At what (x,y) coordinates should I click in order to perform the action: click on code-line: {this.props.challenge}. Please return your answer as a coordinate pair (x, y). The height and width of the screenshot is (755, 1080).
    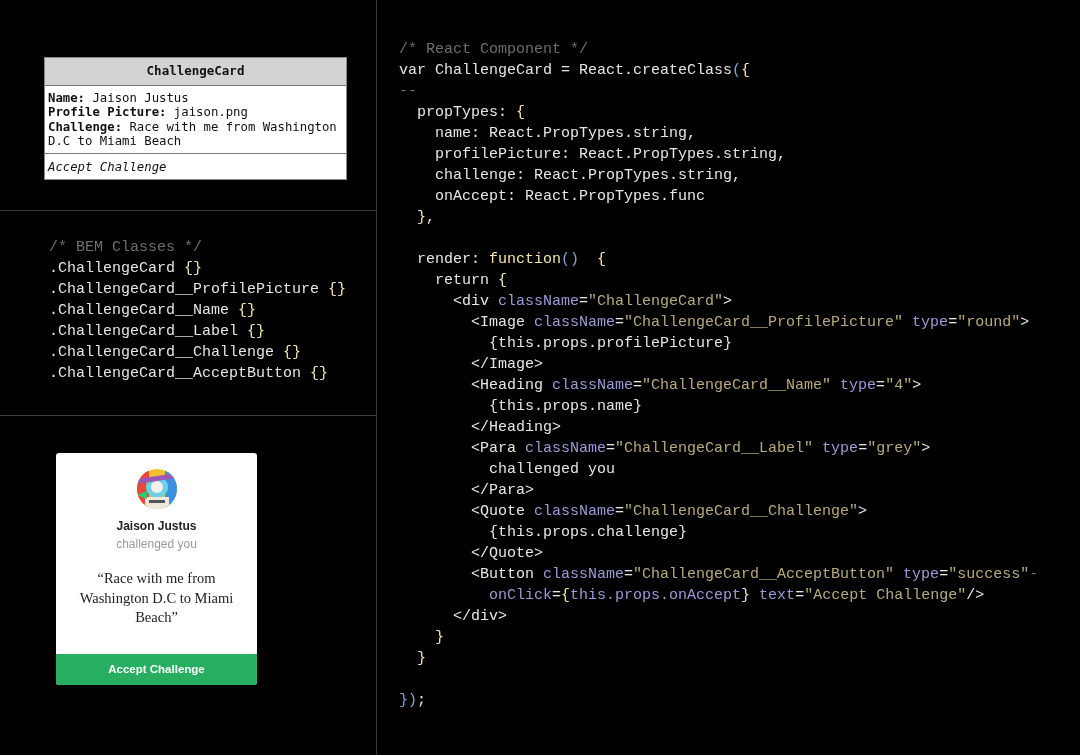
    Looking at the image, I should click on (588, 533).